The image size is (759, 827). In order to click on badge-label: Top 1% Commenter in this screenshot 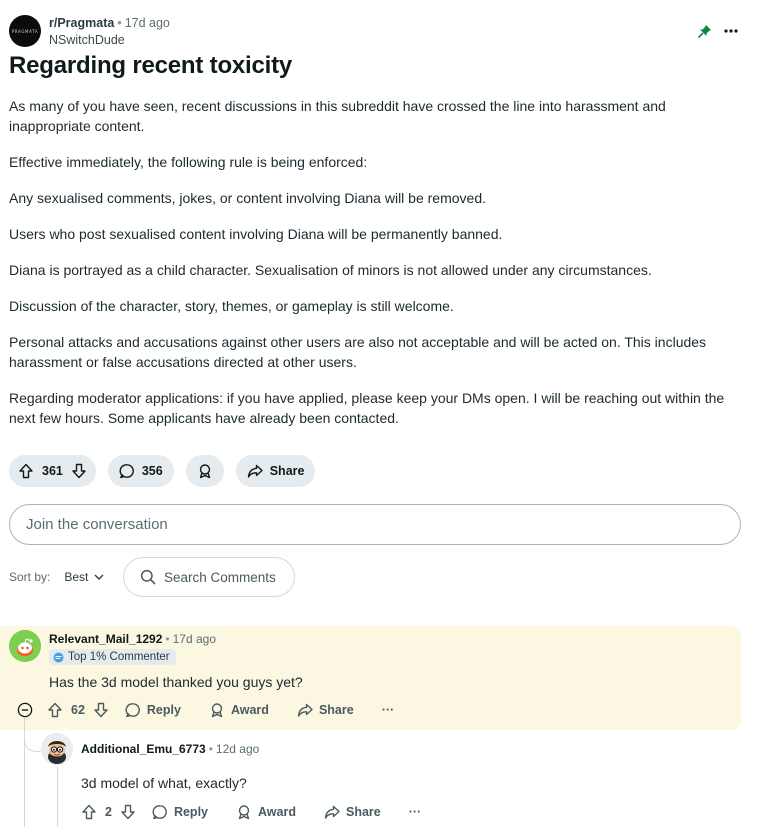, I will do `click(119, 657)`.